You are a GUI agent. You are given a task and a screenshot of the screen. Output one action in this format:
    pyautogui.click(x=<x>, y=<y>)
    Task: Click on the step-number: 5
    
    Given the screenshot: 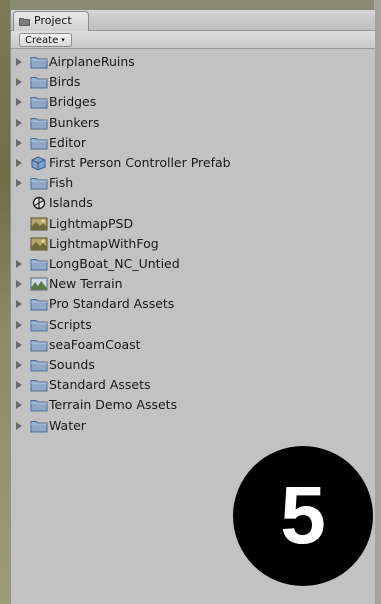 What is the action you would take?
    pyautogui.click(x=303, y=515)
    